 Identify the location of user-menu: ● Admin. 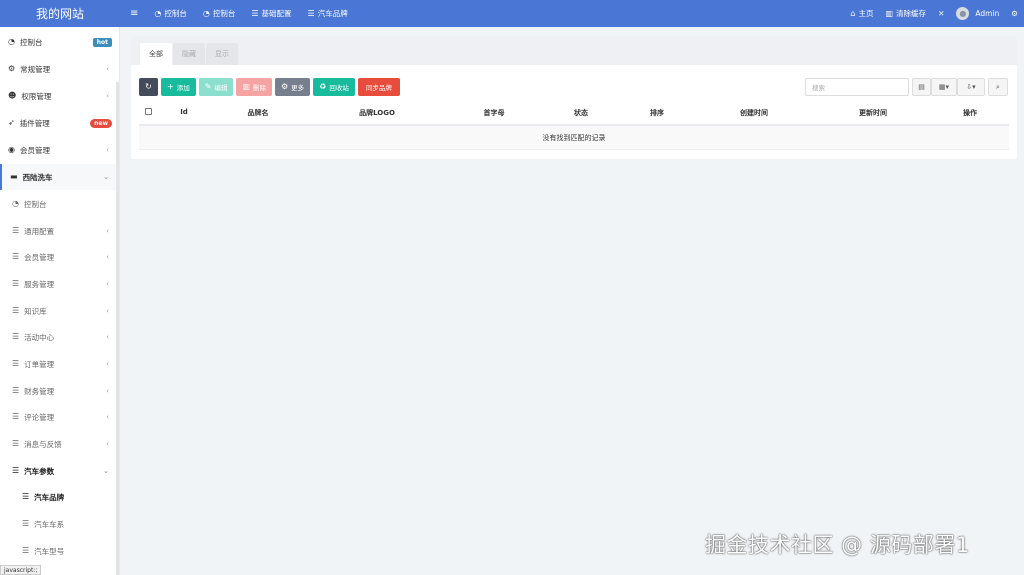
(977, 13).